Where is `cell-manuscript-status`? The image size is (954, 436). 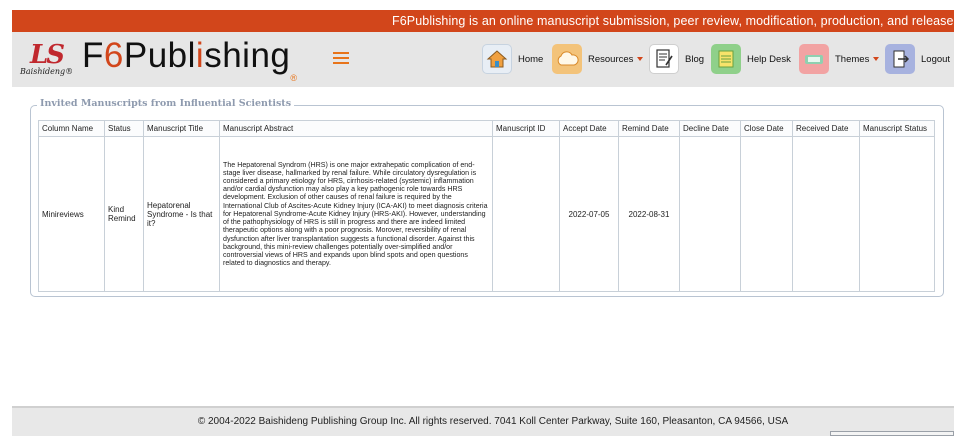 cell-manuscript-status is located at coordinates (897, 214).